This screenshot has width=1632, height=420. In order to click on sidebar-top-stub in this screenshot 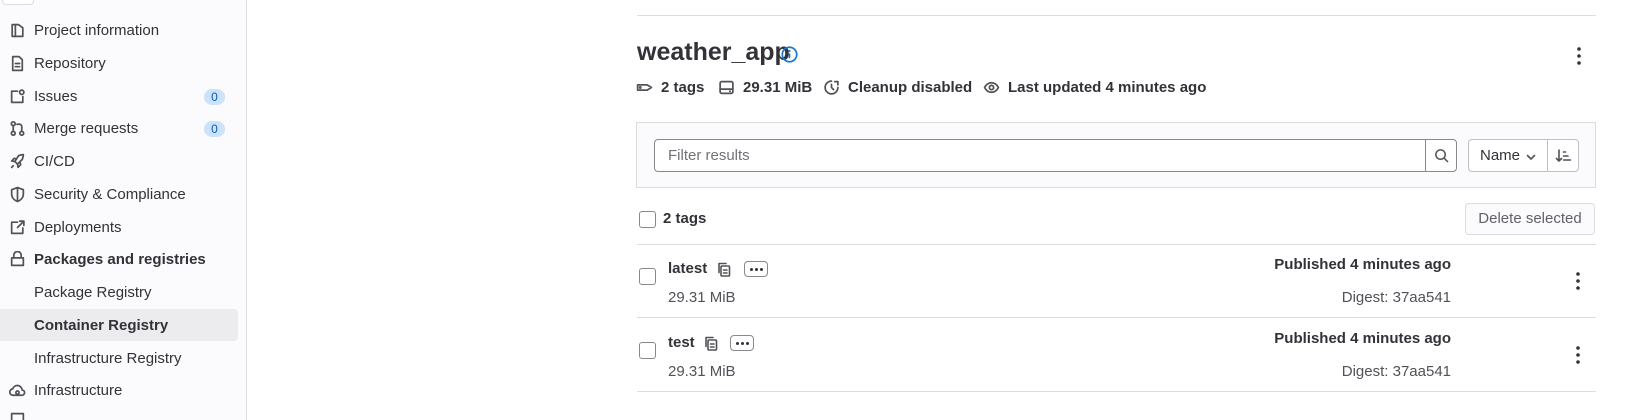, I will do `click(18, 2)`.